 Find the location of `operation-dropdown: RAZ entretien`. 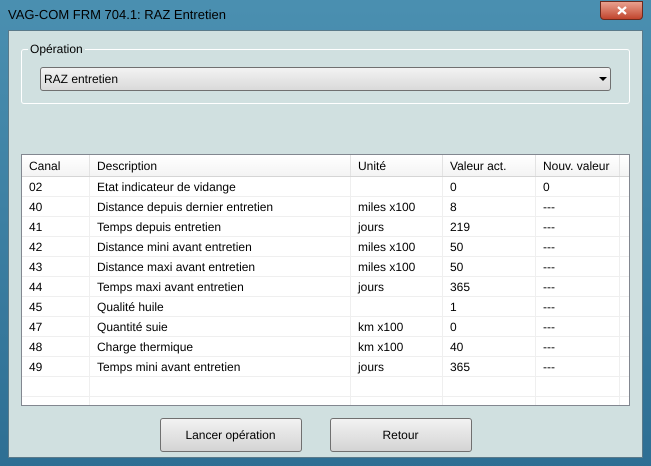

operation-dropdown: RAZ entretien is located at coordinates (325, 78).